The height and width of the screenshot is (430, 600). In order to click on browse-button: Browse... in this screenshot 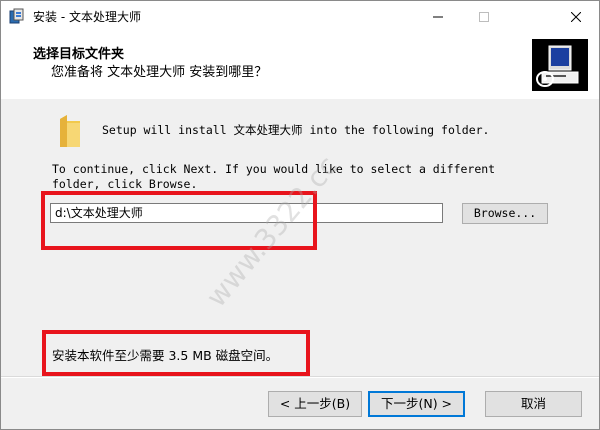, I will do `click(505, 213)`.